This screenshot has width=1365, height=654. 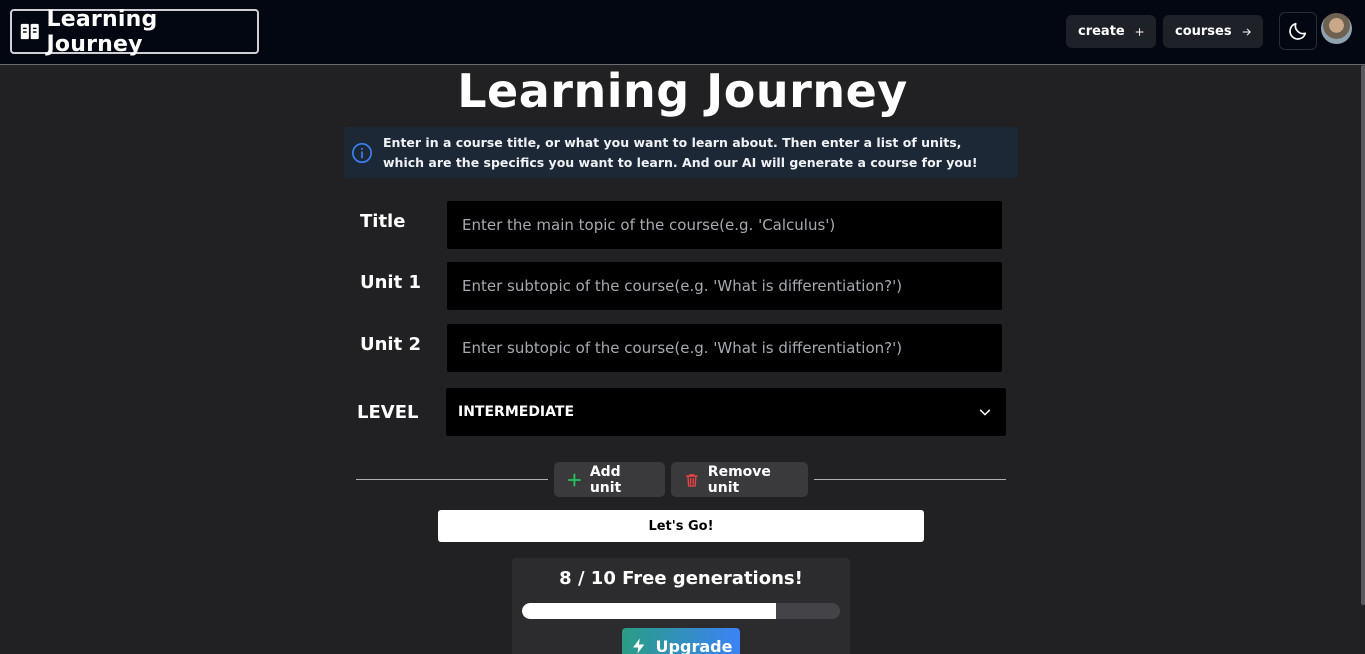 What do you see at coordinates (681, 578) in the screenshot?
I see `generations-text: 8 / 10 Free generations!` at bounding box center [681, 578].